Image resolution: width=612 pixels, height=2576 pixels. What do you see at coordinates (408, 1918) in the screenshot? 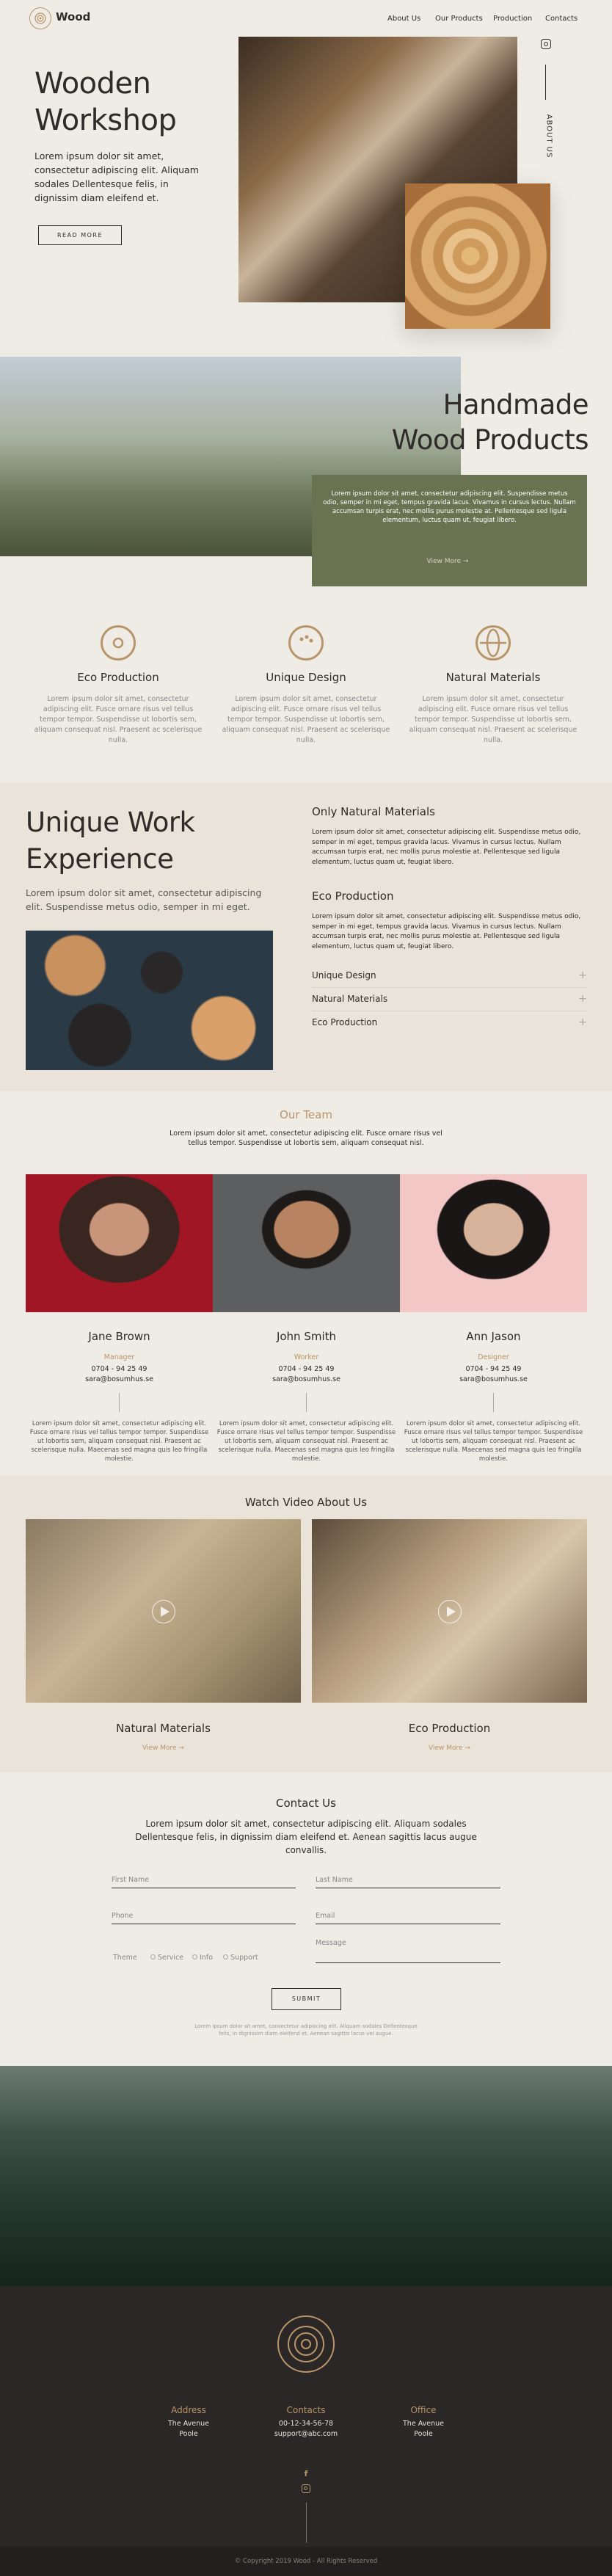
I see `email-field: Email` at bounding box center [408, 1918].